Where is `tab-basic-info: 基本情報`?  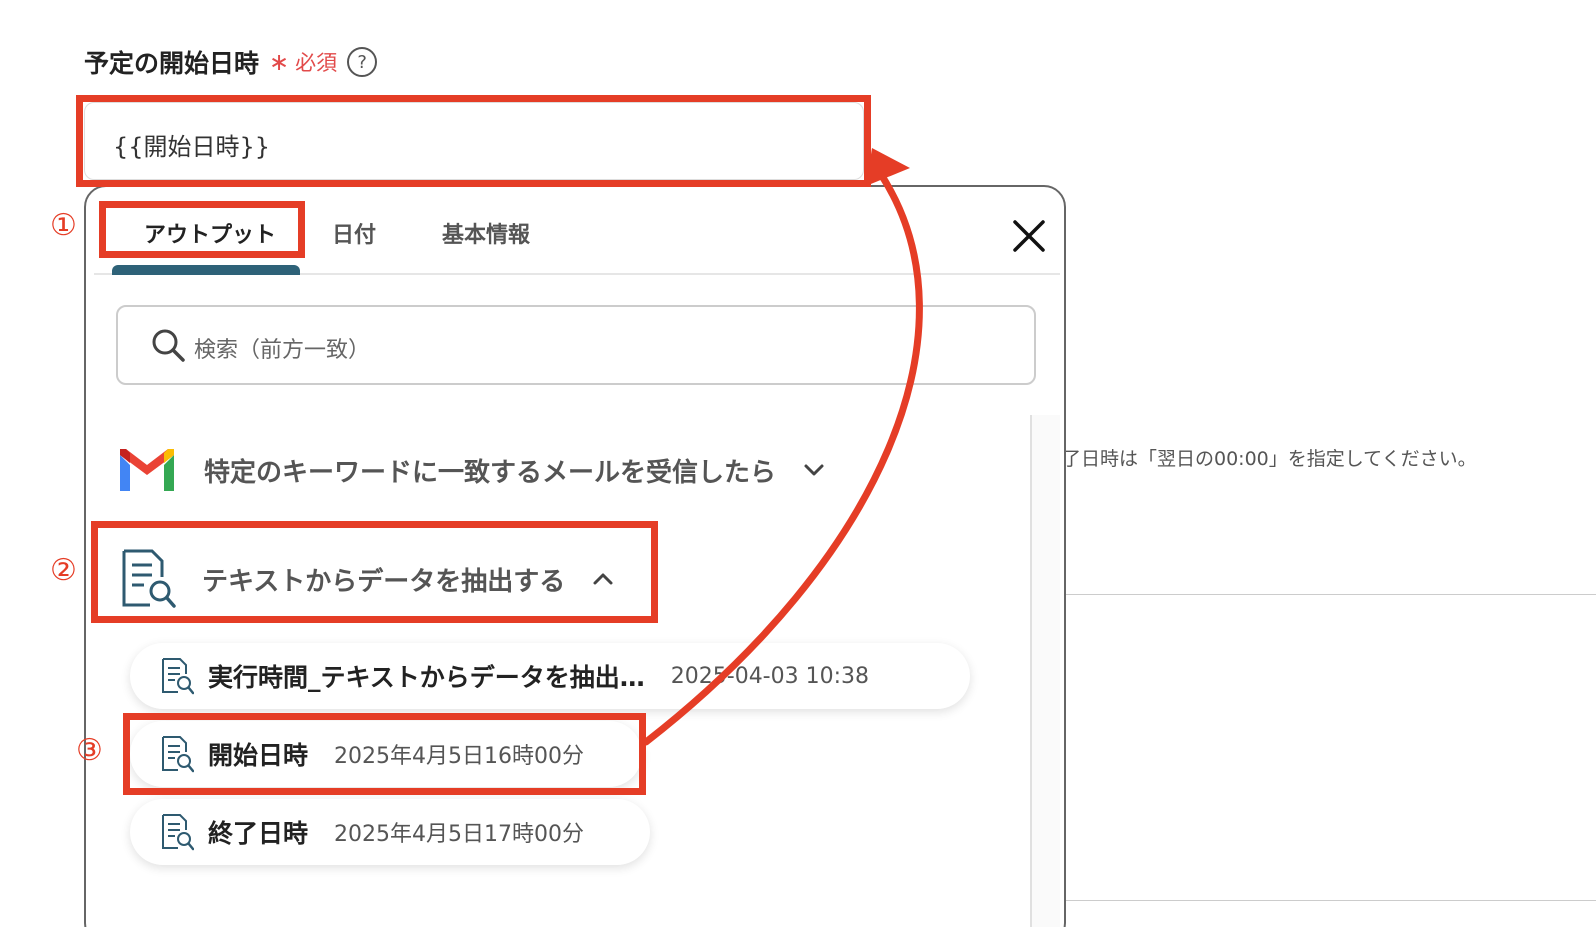 tab-basic-info: 基本情報 is located at coordinates (486, 233).